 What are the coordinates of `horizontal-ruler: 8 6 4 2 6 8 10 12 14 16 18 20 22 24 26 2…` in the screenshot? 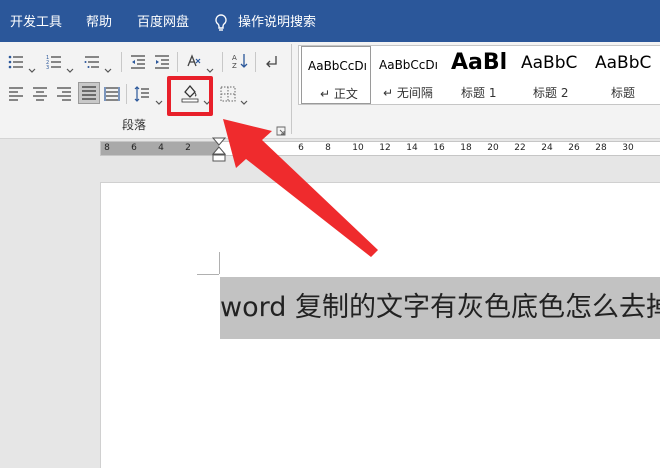 It's located at (380, 148).